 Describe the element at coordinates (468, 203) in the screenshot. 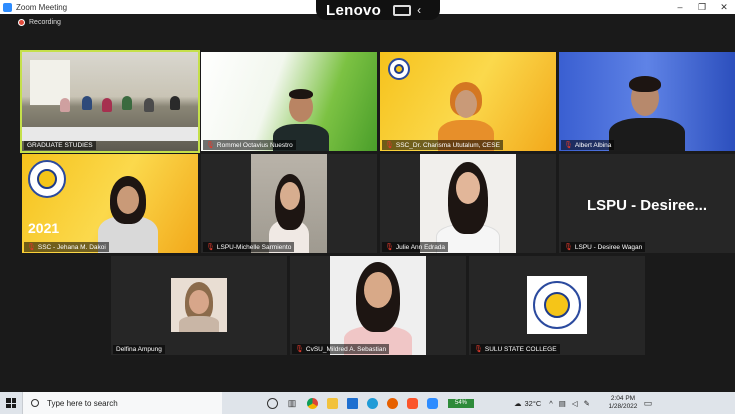

I see `video-tile-julie: 🎙︎ Julie Ann Edrada` at that location.